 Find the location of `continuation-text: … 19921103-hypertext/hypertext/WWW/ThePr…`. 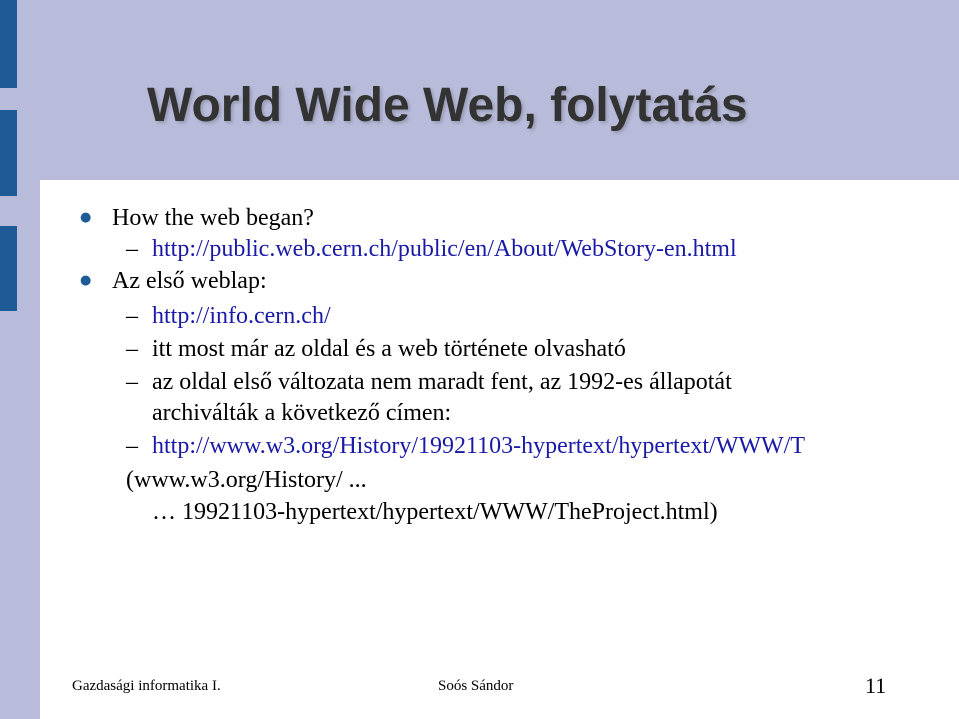

continuation-text: … 19921103-hypertext/hypertext/WWW/ThePr… is located at coordinates (435, 512).